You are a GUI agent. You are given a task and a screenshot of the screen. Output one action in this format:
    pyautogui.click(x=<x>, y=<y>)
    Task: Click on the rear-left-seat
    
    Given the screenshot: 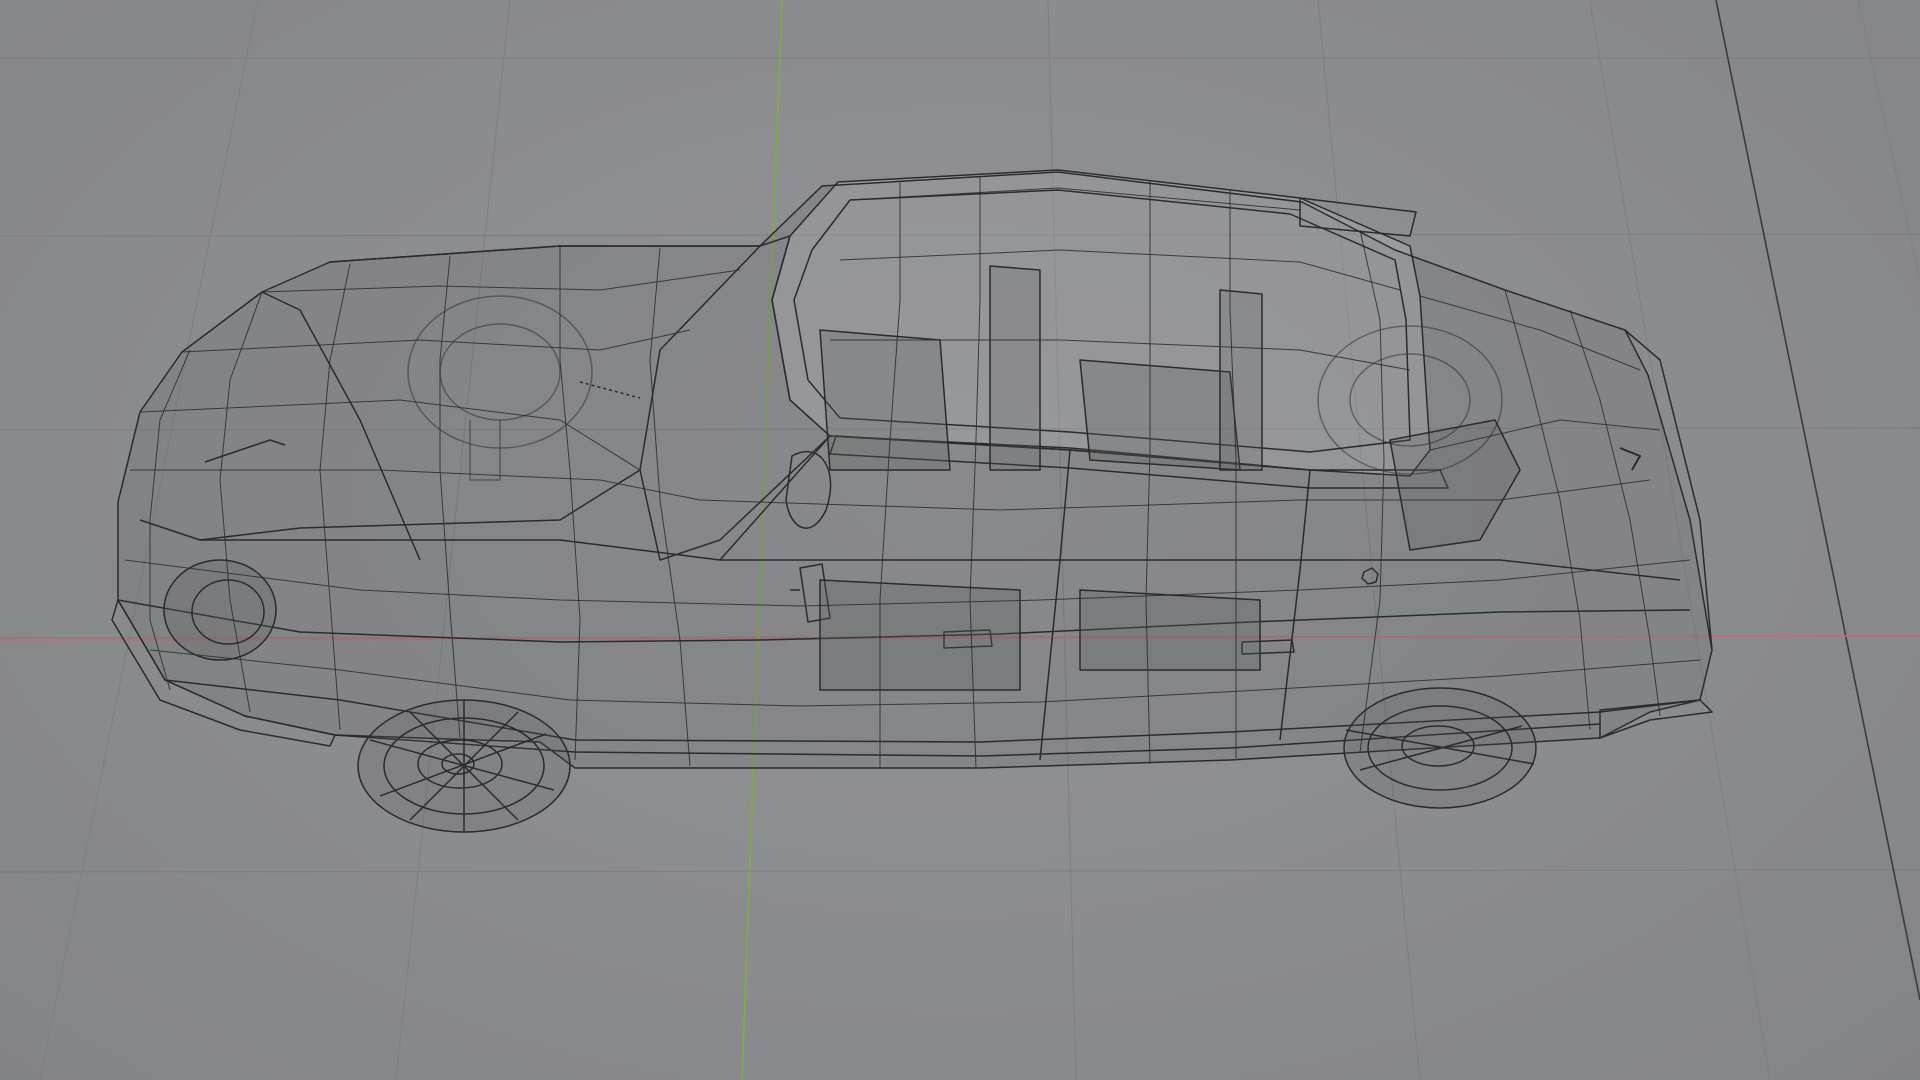 What is the action you would take?
    pyautogui.click(x=1160, y=415)
    